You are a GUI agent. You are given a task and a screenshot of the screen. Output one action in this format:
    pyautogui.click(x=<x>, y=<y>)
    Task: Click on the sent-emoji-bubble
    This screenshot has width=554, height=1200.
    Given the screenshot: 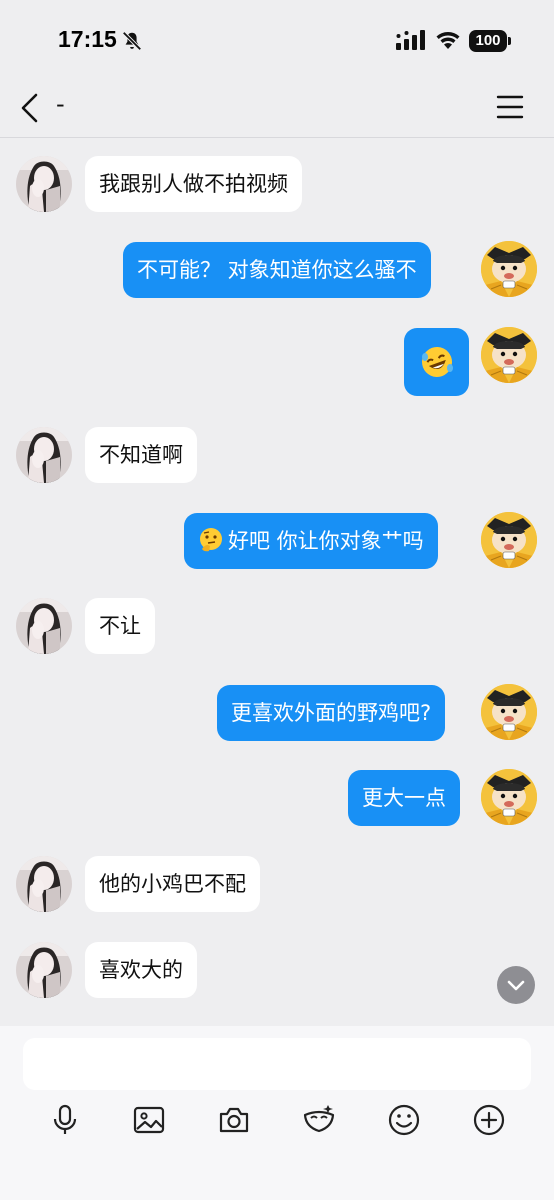 What is the action you would take?
    pyautogui.click(x=436, y=362)
    